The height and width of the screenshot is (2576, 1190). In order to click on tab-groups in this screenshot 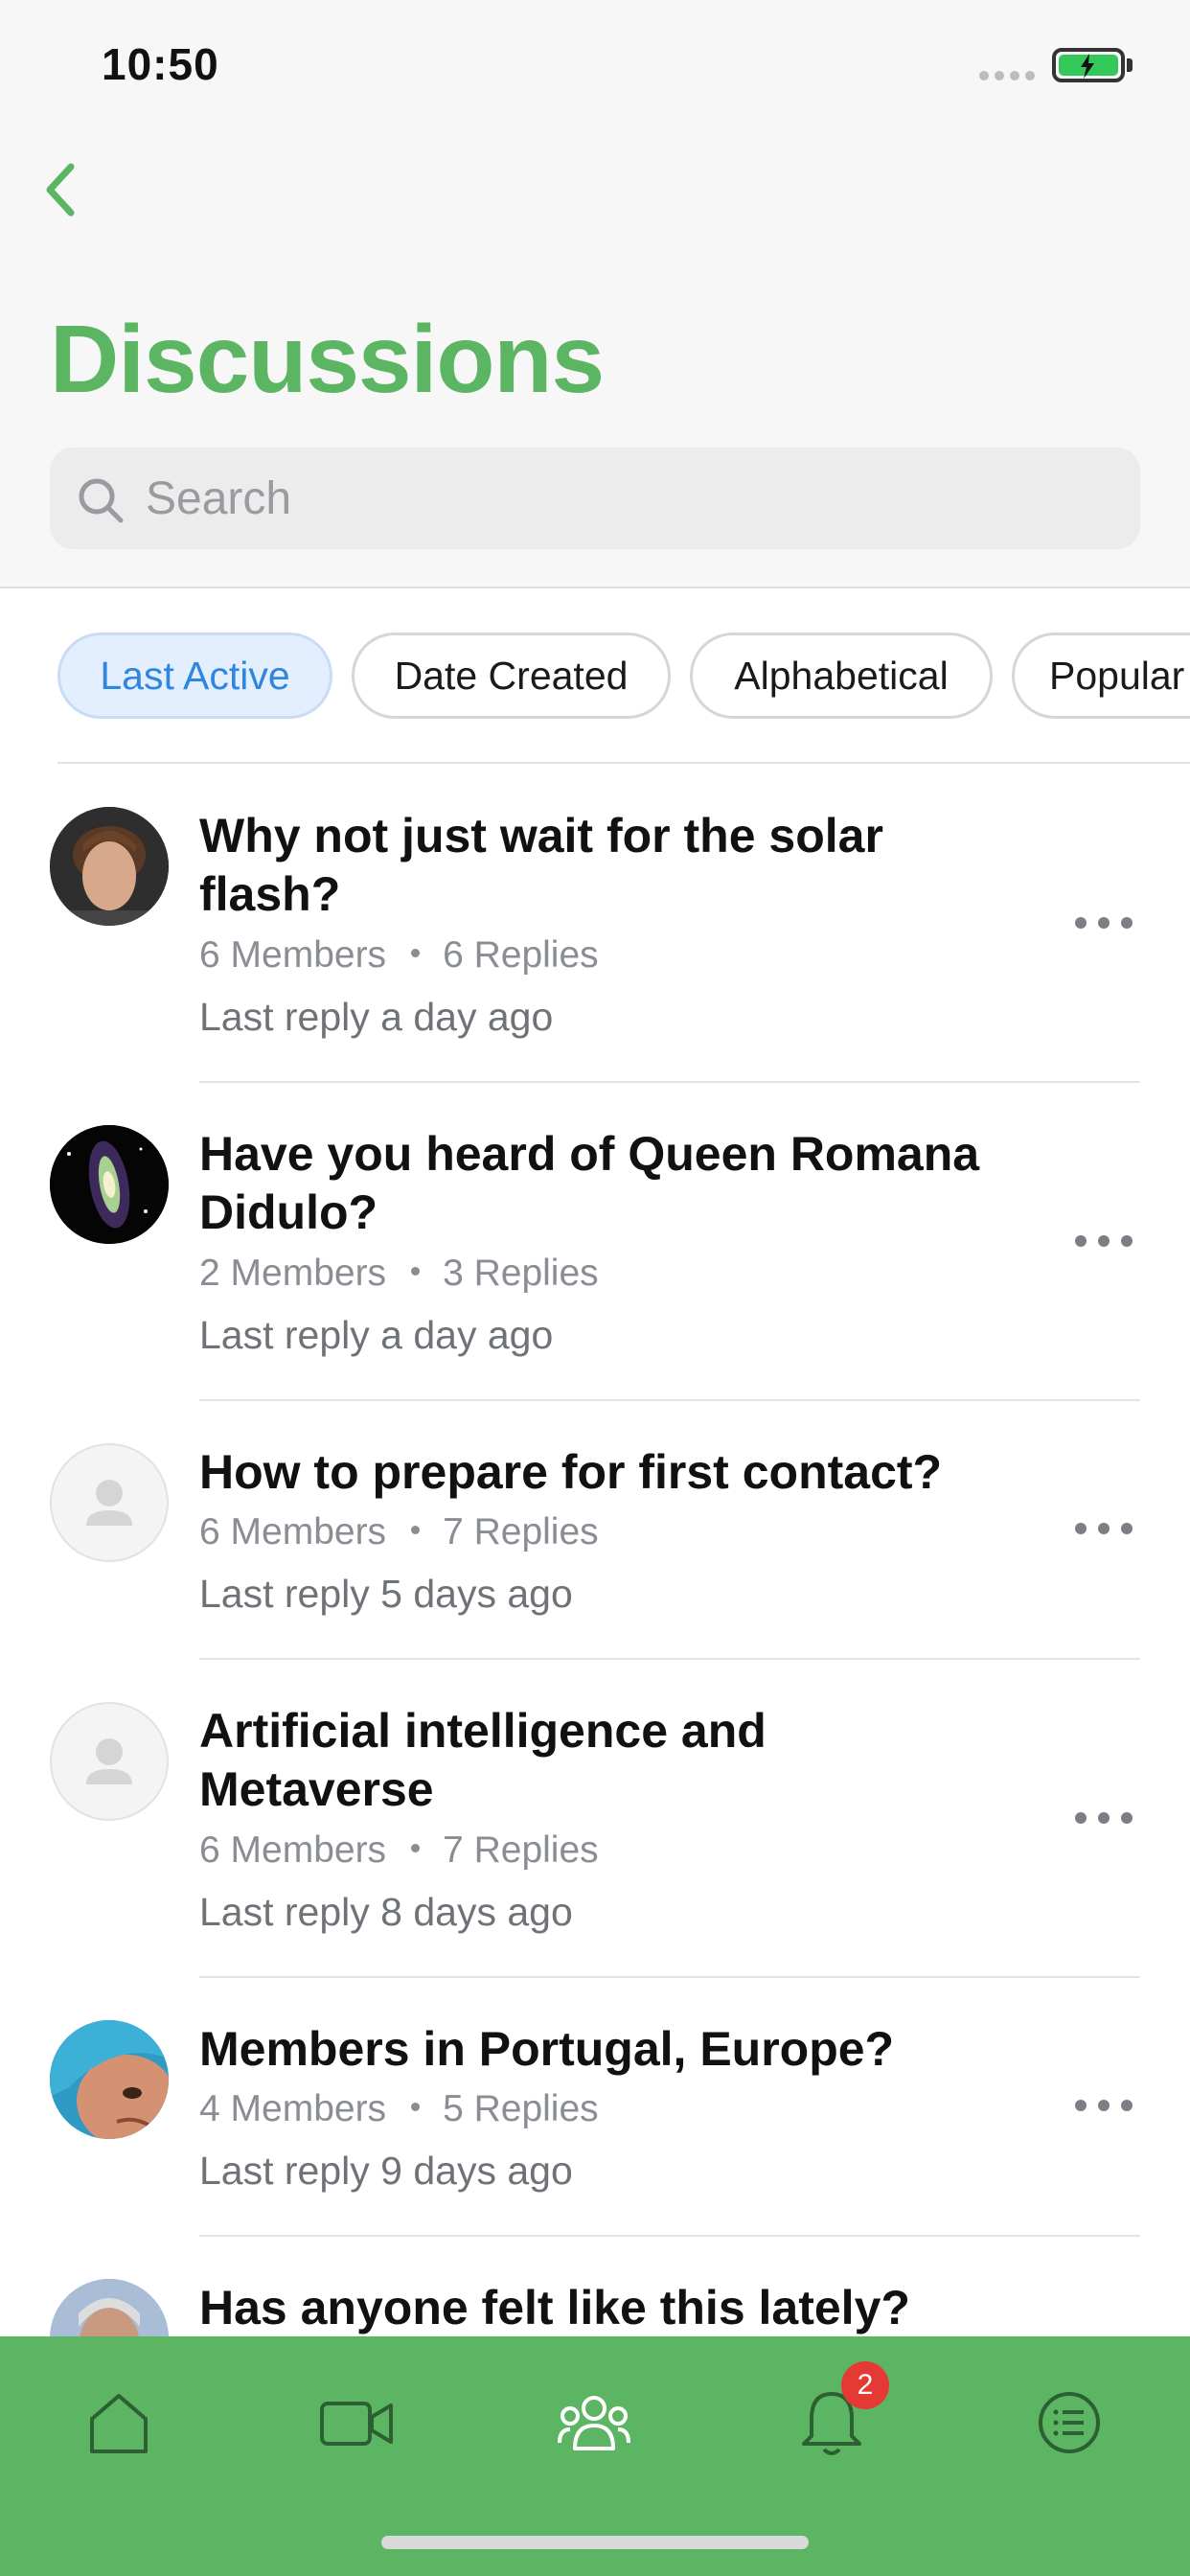, I will do `click(594, 2423)`.